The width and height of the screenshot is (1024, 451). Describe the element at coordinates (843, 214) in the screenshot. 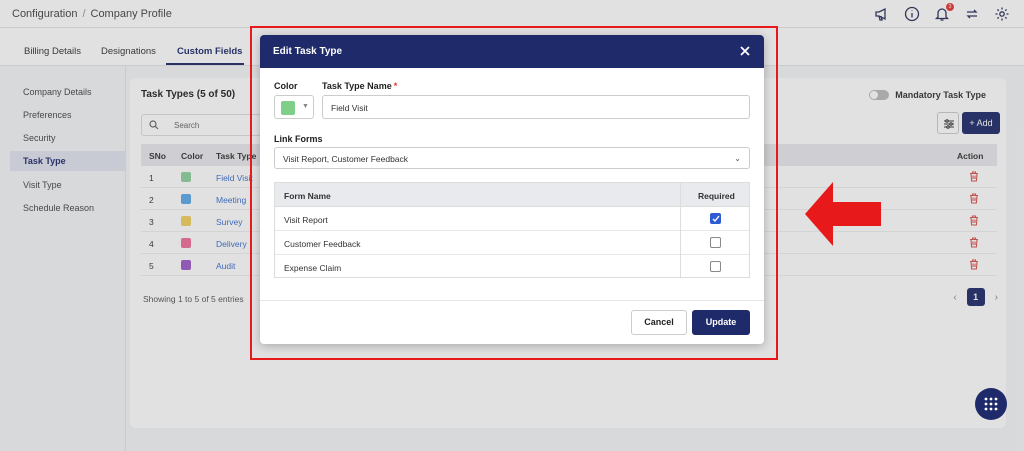

I see `left-arrow-icon` at that location.